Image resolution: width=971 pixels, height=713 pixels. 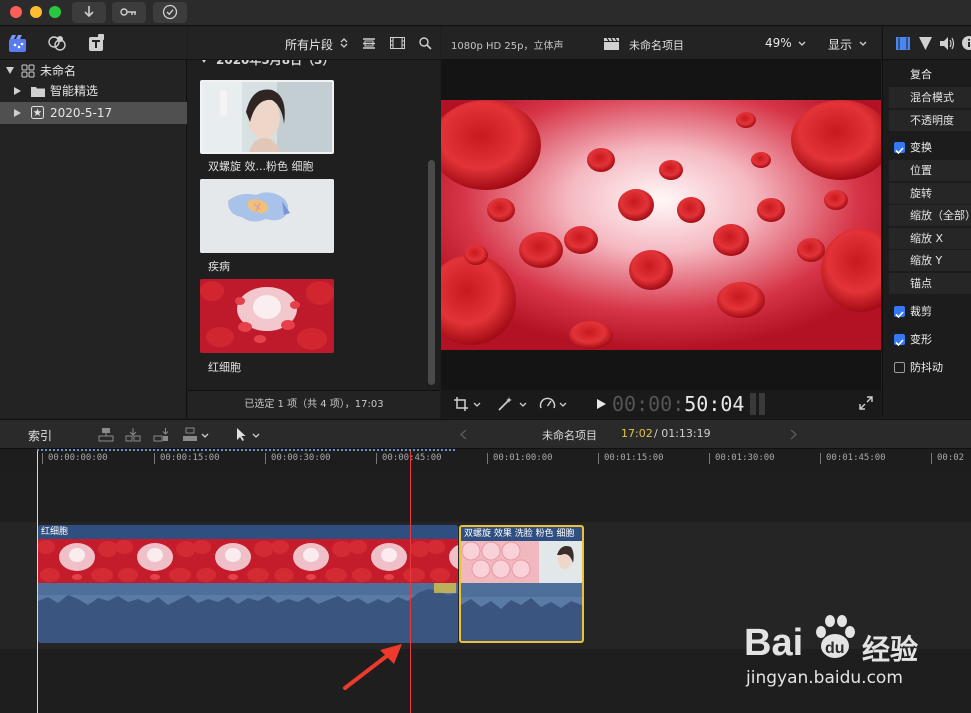 I want to click on color-inspector-icon, so click(x=925, y=43).